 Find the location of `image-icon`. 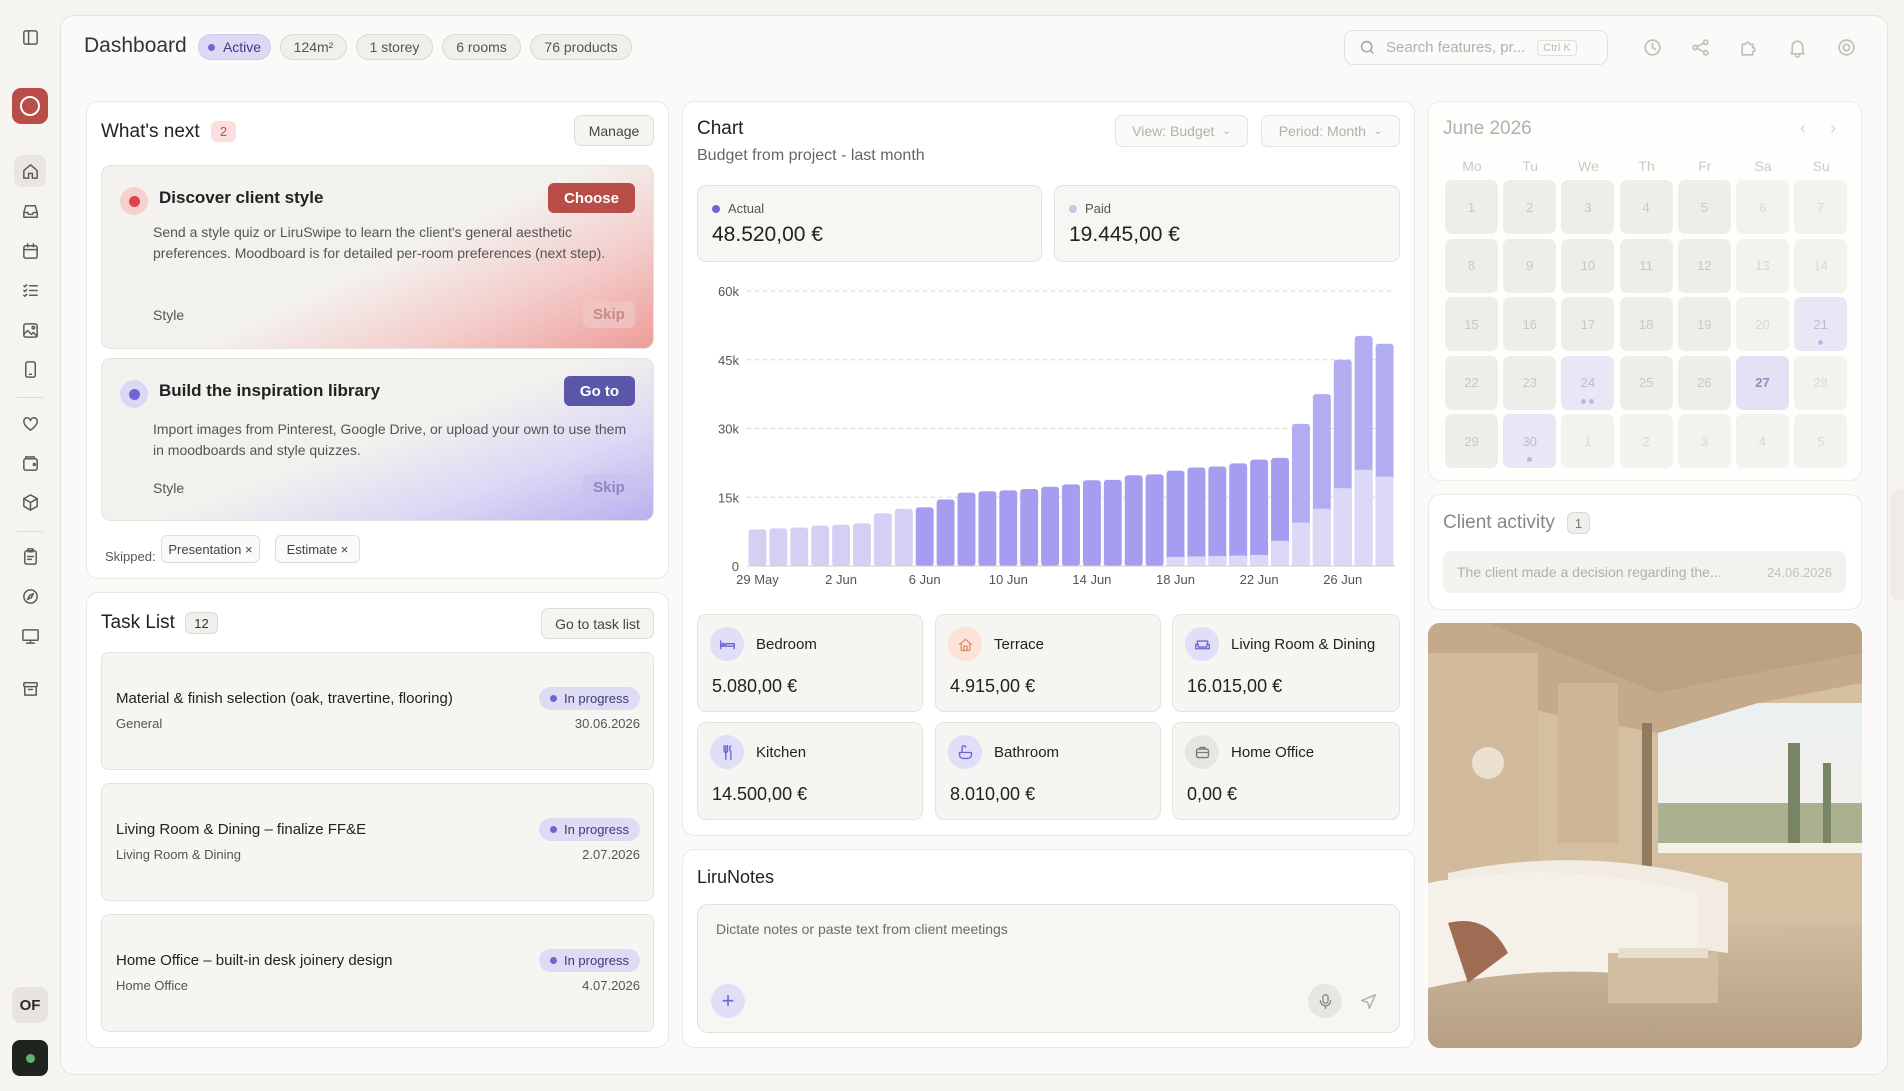

image-icon is located at coordinates (30, 330).